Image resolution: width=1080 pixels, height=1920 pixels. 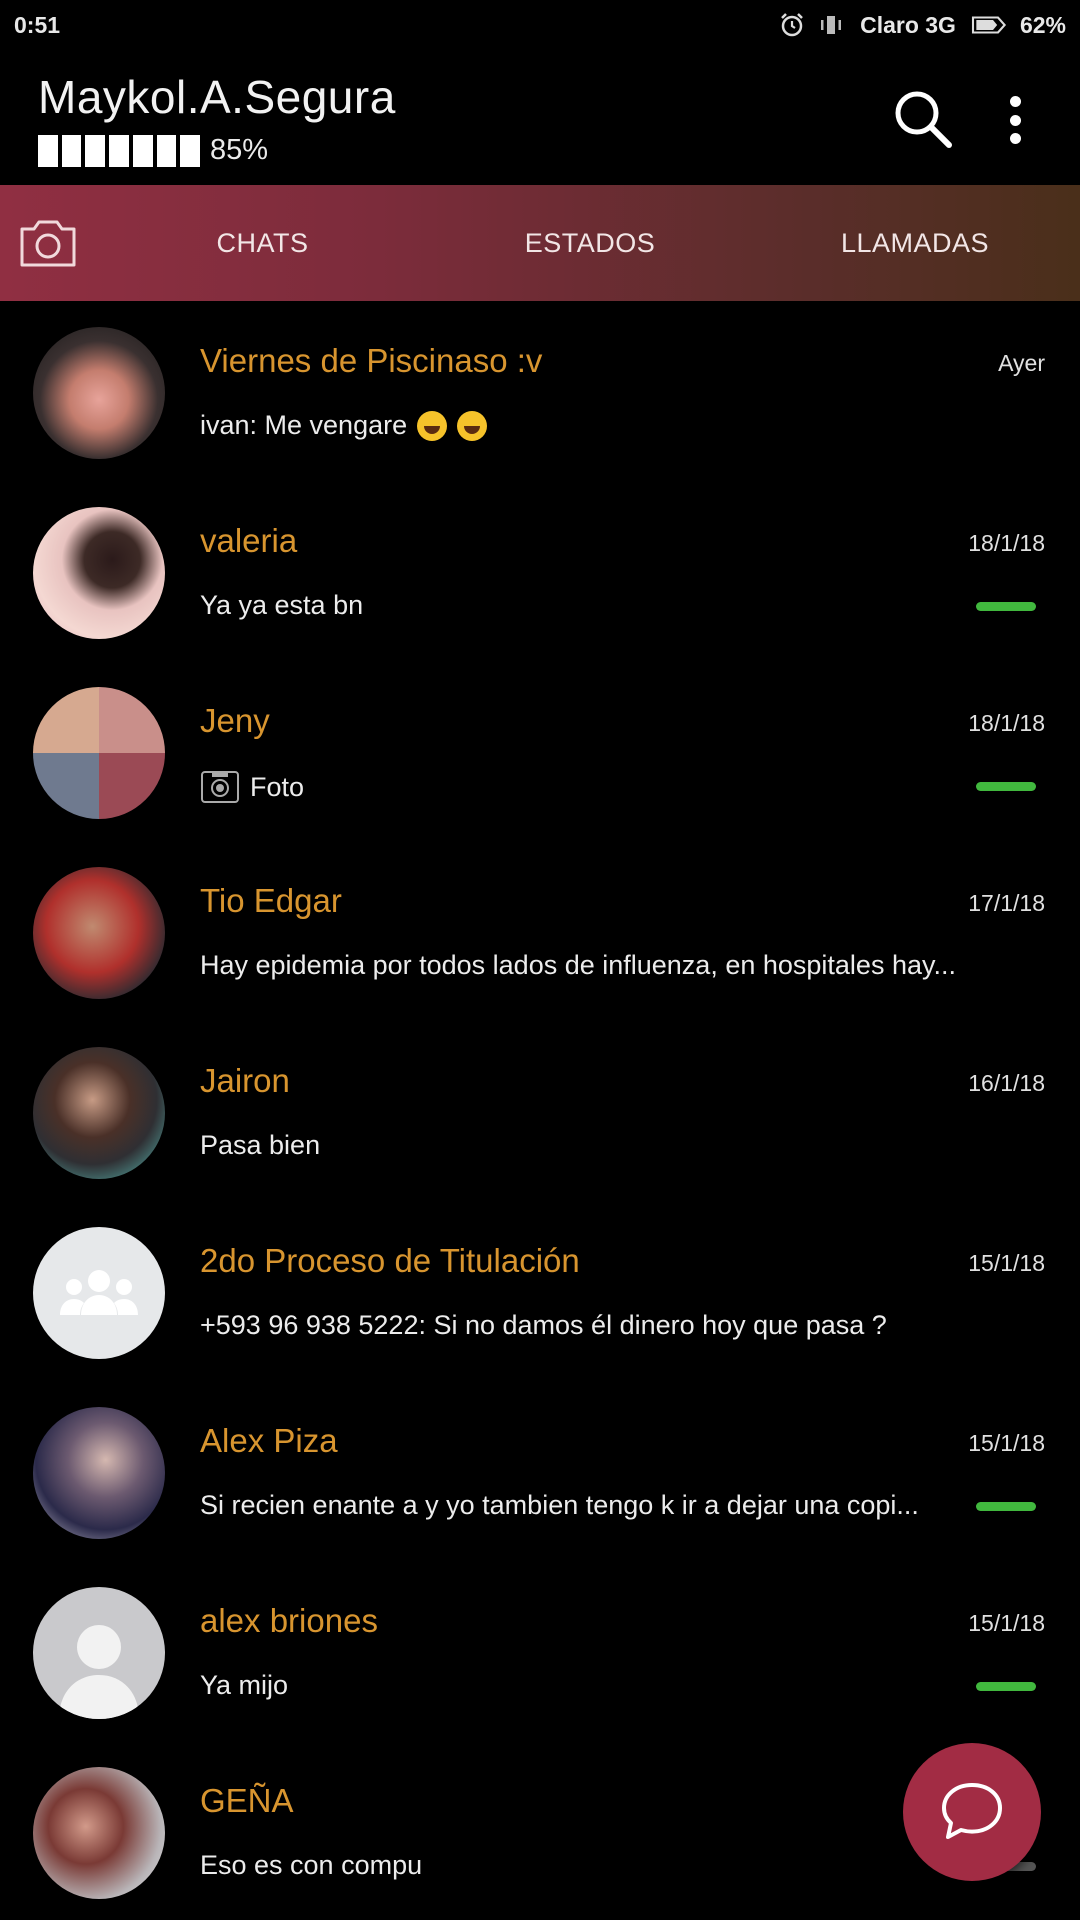 What do you see at coordinates (1042, 24) in the screenshot?
I see `battery-level: 62%` at bounding box center [1042, 24].